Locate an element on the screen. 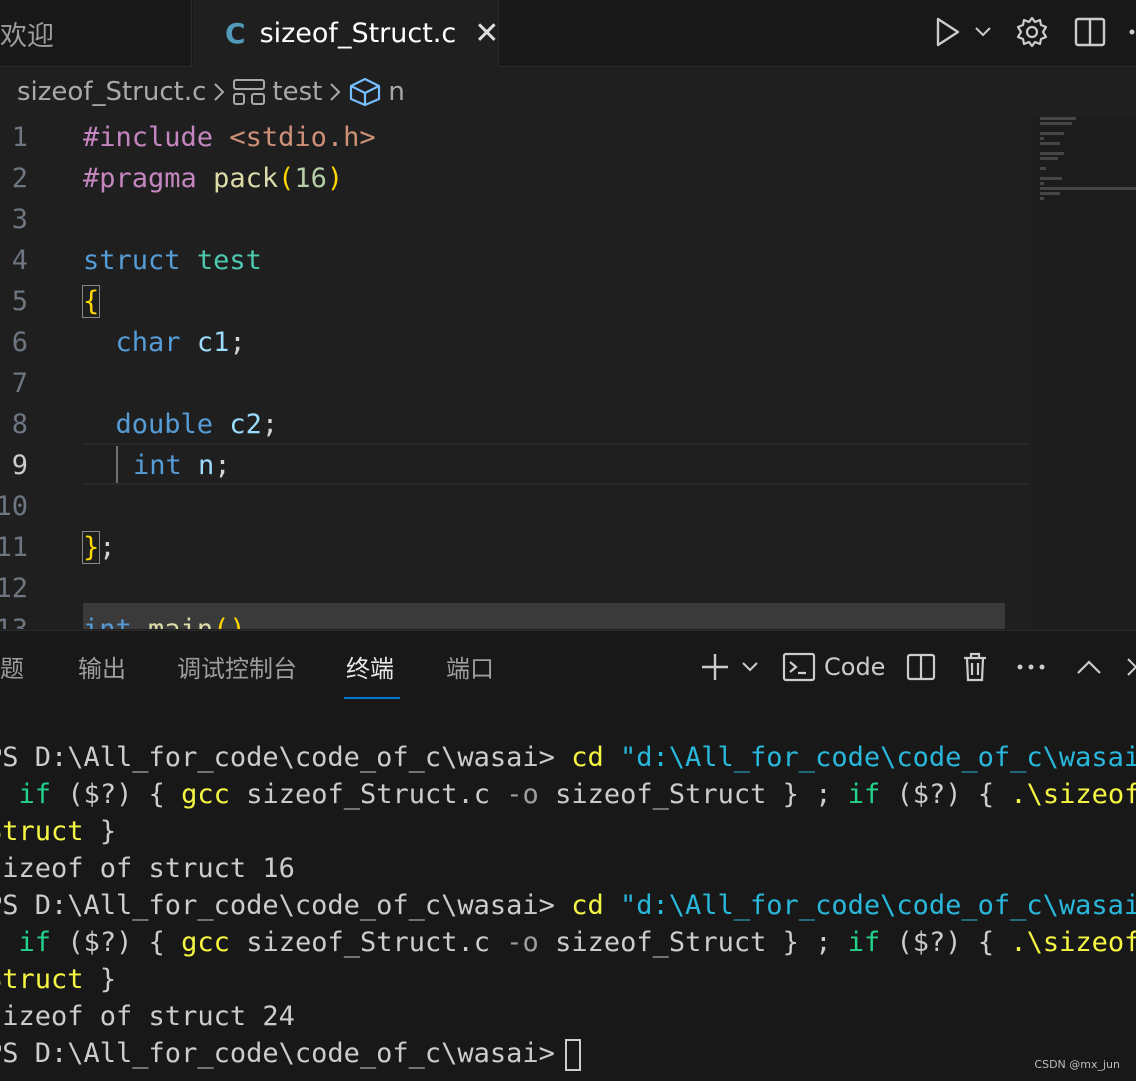 The image size is (1136, 1081). code-line-8: double c2; is located at coordinates (197, 424).